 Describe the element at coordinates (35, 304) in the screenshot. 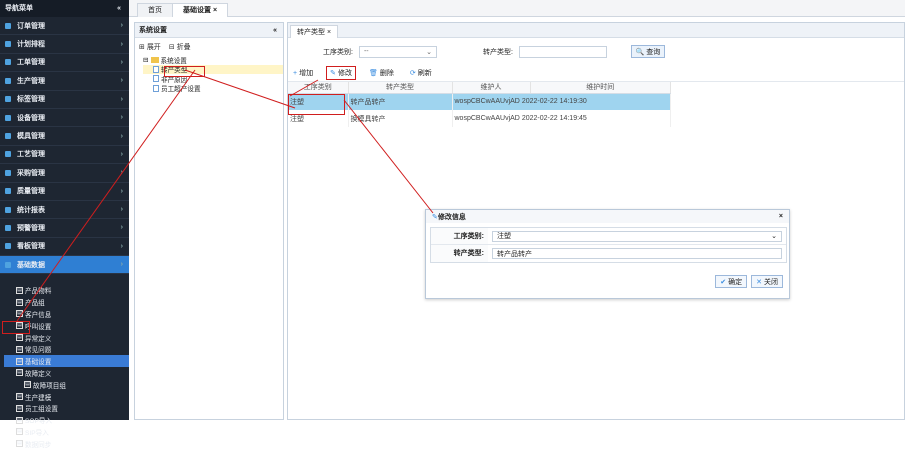

I see `tree-item-label: 产品组` at that location.